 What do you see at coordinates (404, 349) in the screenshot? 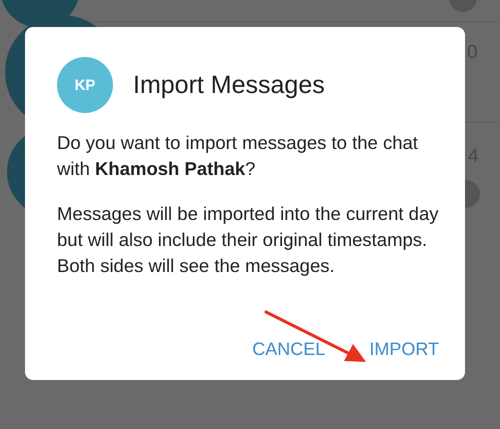
I see `dialog-button: IMPORT` at bounding box center [404, 349].